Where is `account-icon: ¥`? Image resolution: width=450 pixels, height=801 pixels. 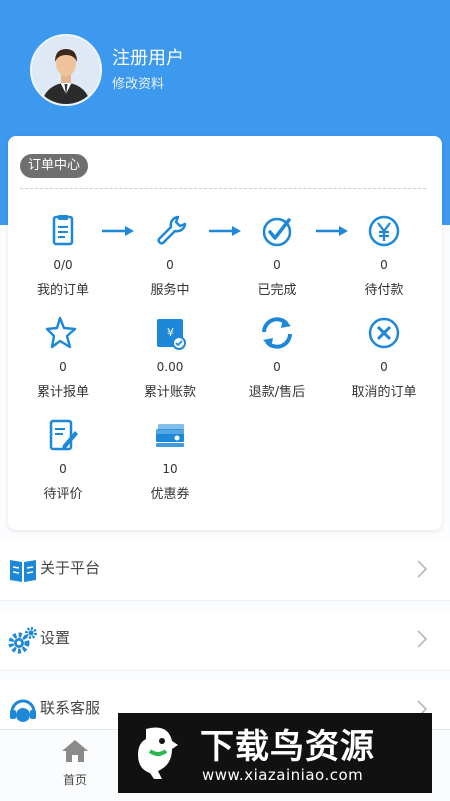 account-icon: ¥ is located at coordinates (171, 334).